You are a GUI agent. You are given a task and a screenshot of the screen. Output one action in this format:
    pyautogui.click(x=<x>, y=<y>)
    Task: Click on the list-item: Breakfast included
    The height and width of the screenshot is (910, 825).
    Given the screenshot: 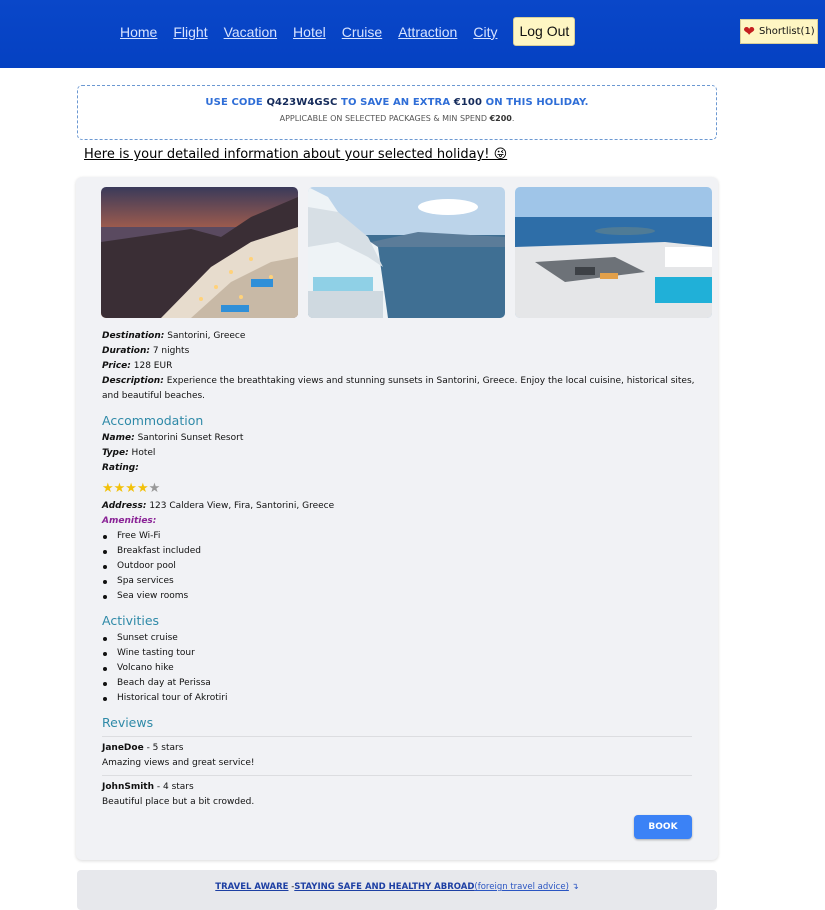 What is the action you would take?
    pyautogui.click(x=402, y=551)
    